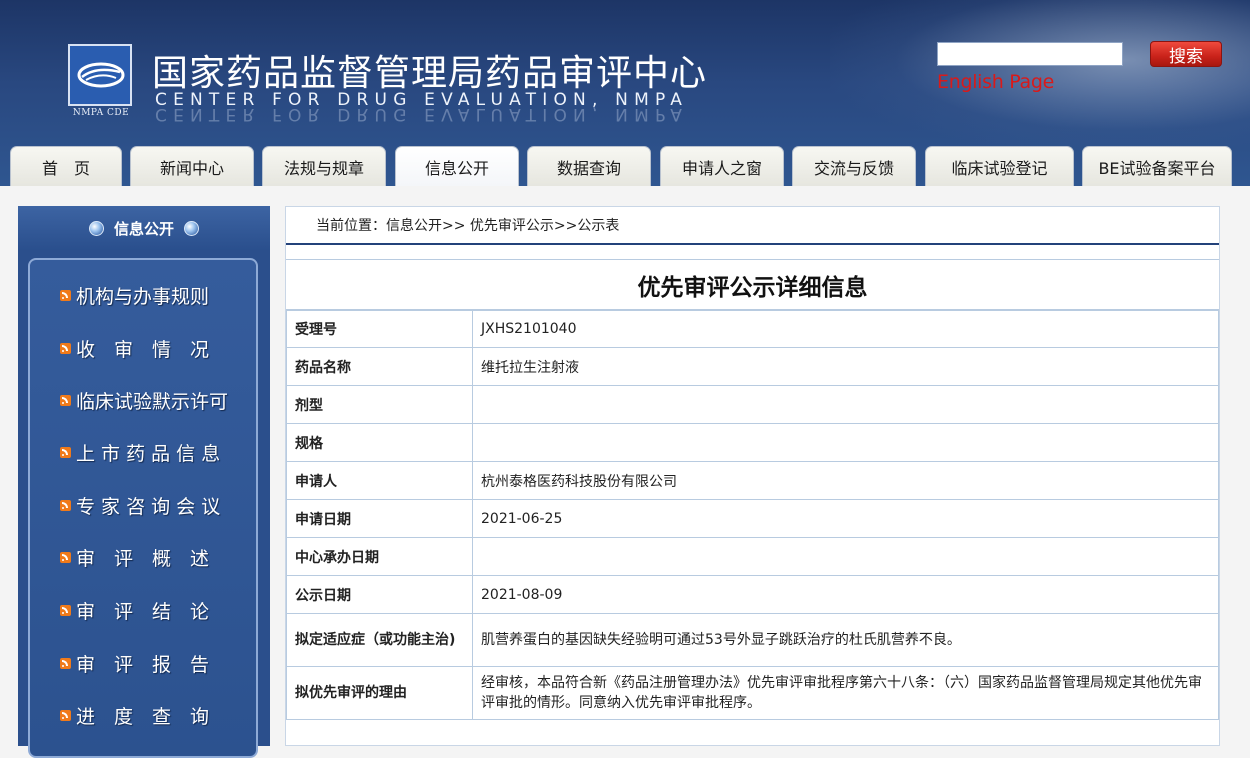  I want to click on tab-news: 新闻中心, so click(192, 166).